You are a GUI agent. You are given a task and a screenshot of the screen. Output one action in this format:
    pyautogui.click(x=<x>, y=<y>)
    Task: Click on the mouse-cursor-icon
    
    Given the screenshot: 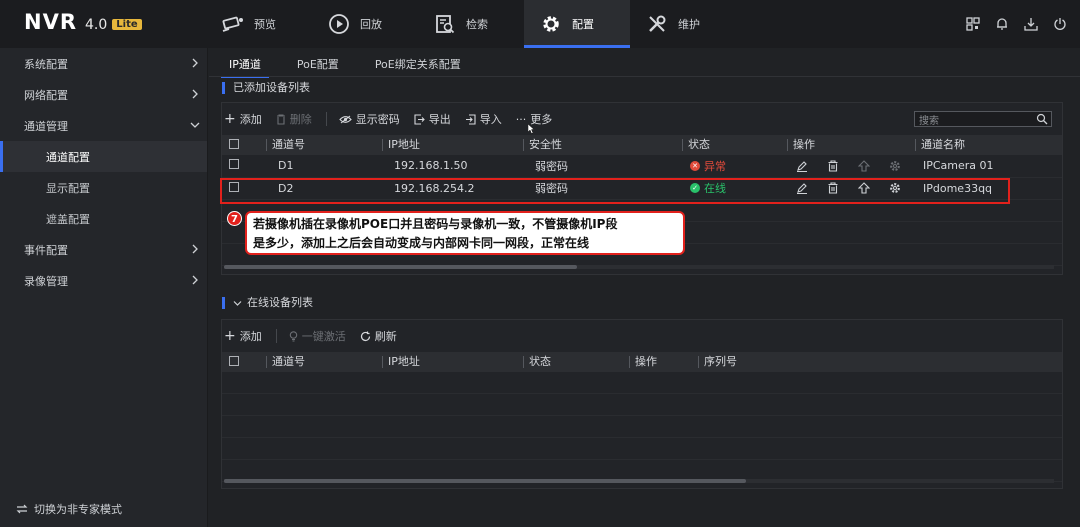 What is the action you would take?
    pyautogui.click(x=531, y=129)
    